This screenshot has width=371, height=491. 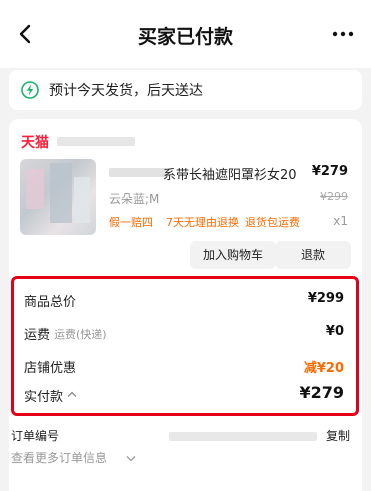 I want to click on shipping-fee-note: 运费(快递), so click(x=80, y=334).